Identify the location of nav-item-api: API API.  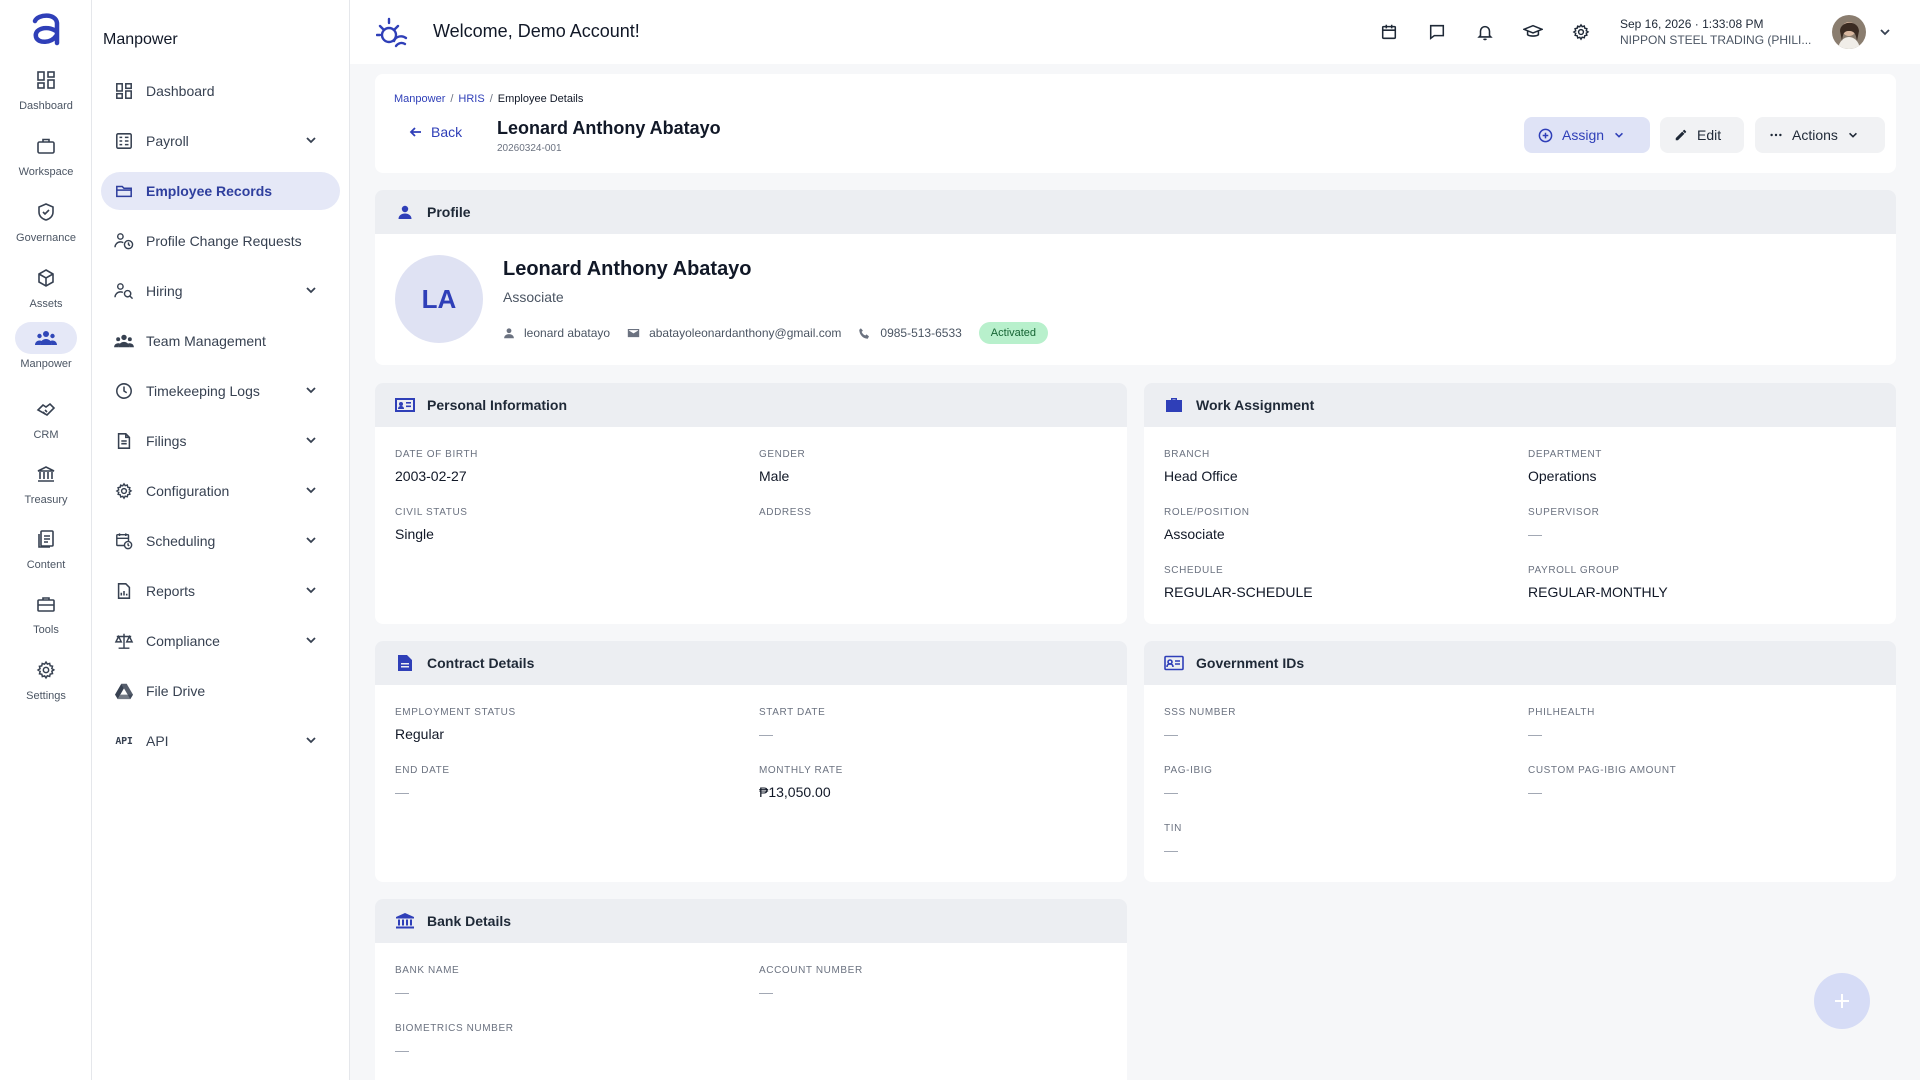
(220, 741).